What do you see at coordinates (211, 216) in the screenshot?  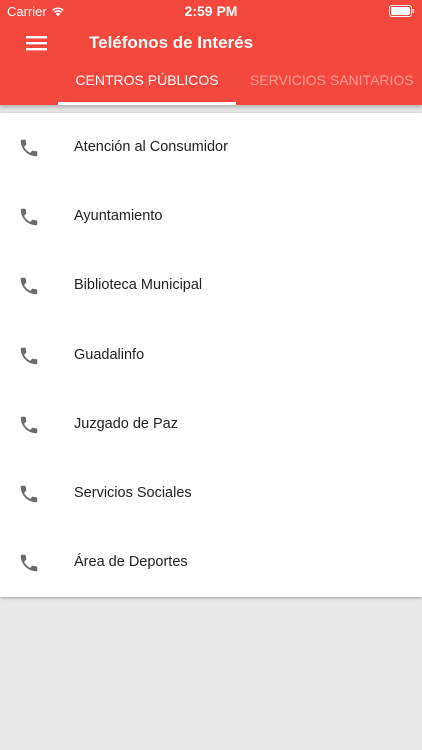 I see `list-item-ayuntamiento: Ayuntamiento` at bounding box center [211, 216].